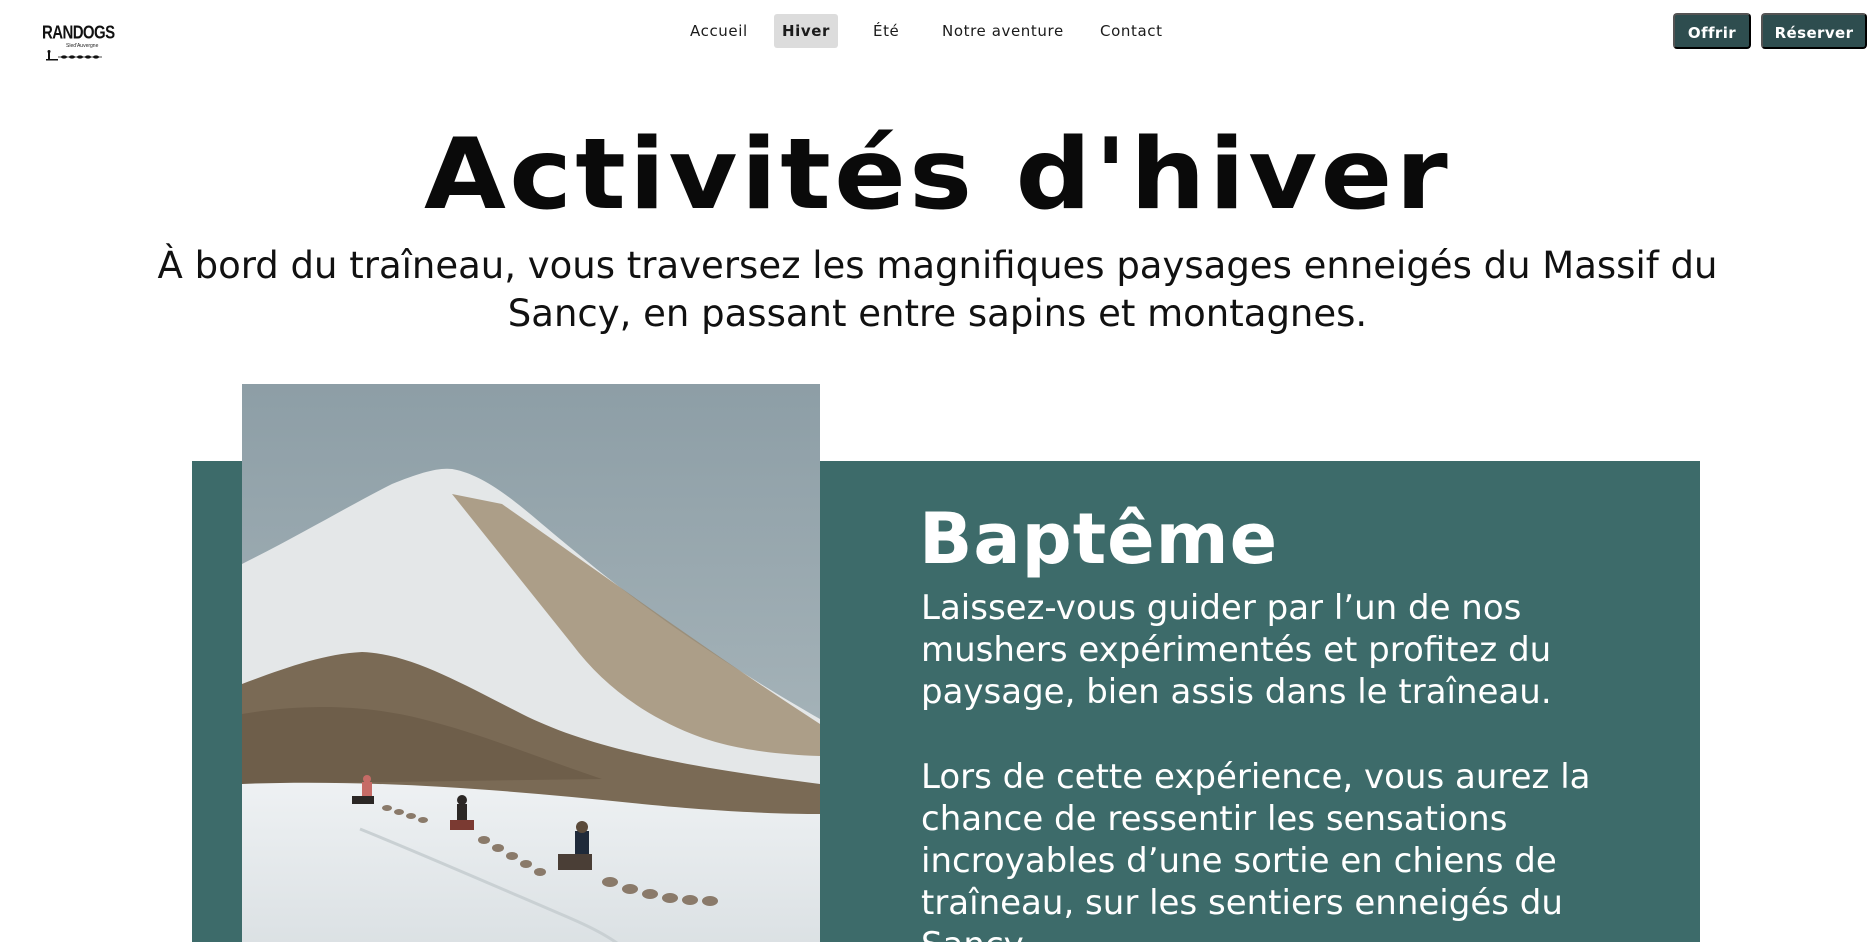 The width and height of the screenshot is (1875, 942). Describe the element at coordinates (1712, 31) in the screenshot. I see `offer-button: Offrir` at that location.